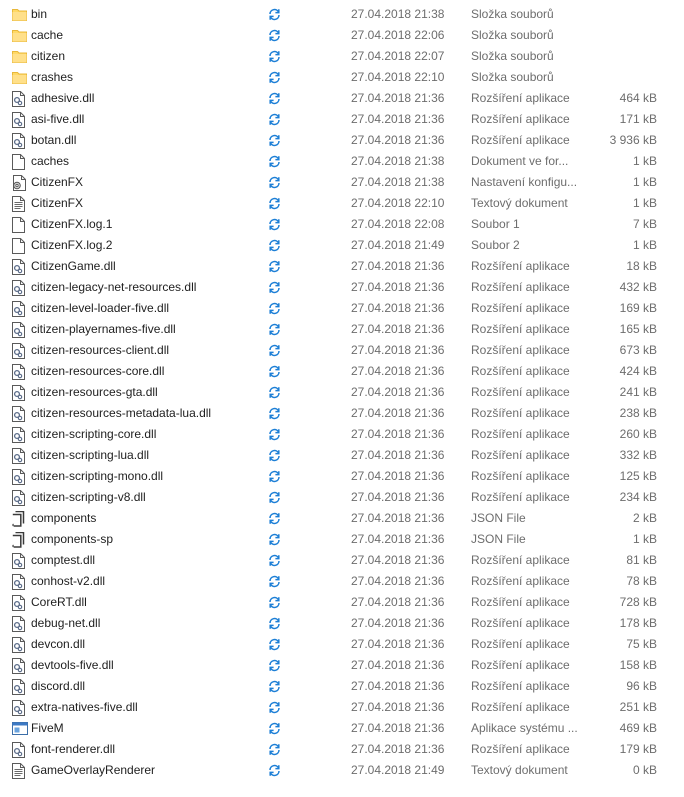 The image size is (684, 797). What do you see at coordinates (100, 308) in the screenshot?
I see `file-name: citizen-level-loader-five.dll` at bounding box center [100, 308].